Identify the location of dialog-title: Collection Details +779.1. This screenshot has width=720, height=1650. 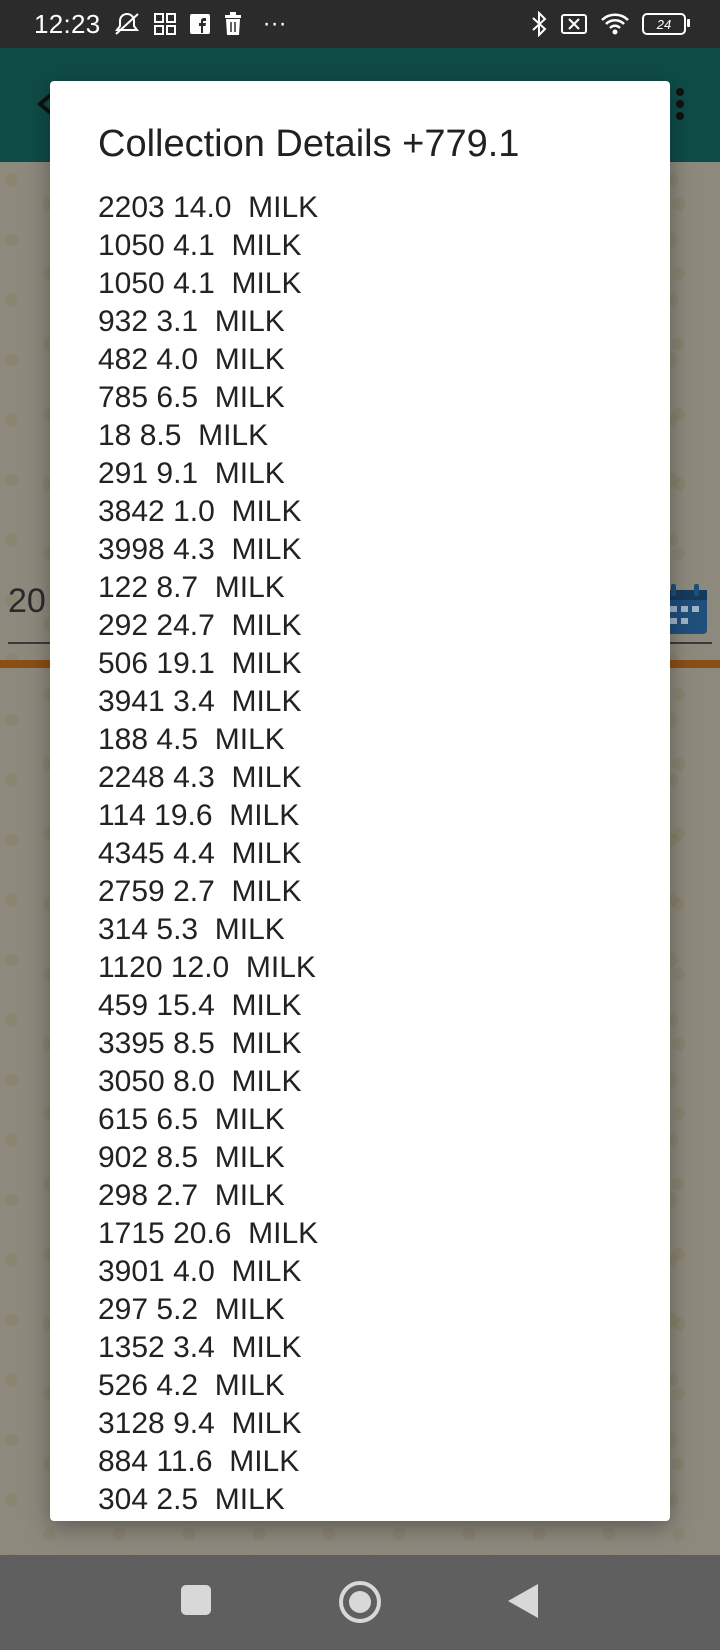
(309, 144).